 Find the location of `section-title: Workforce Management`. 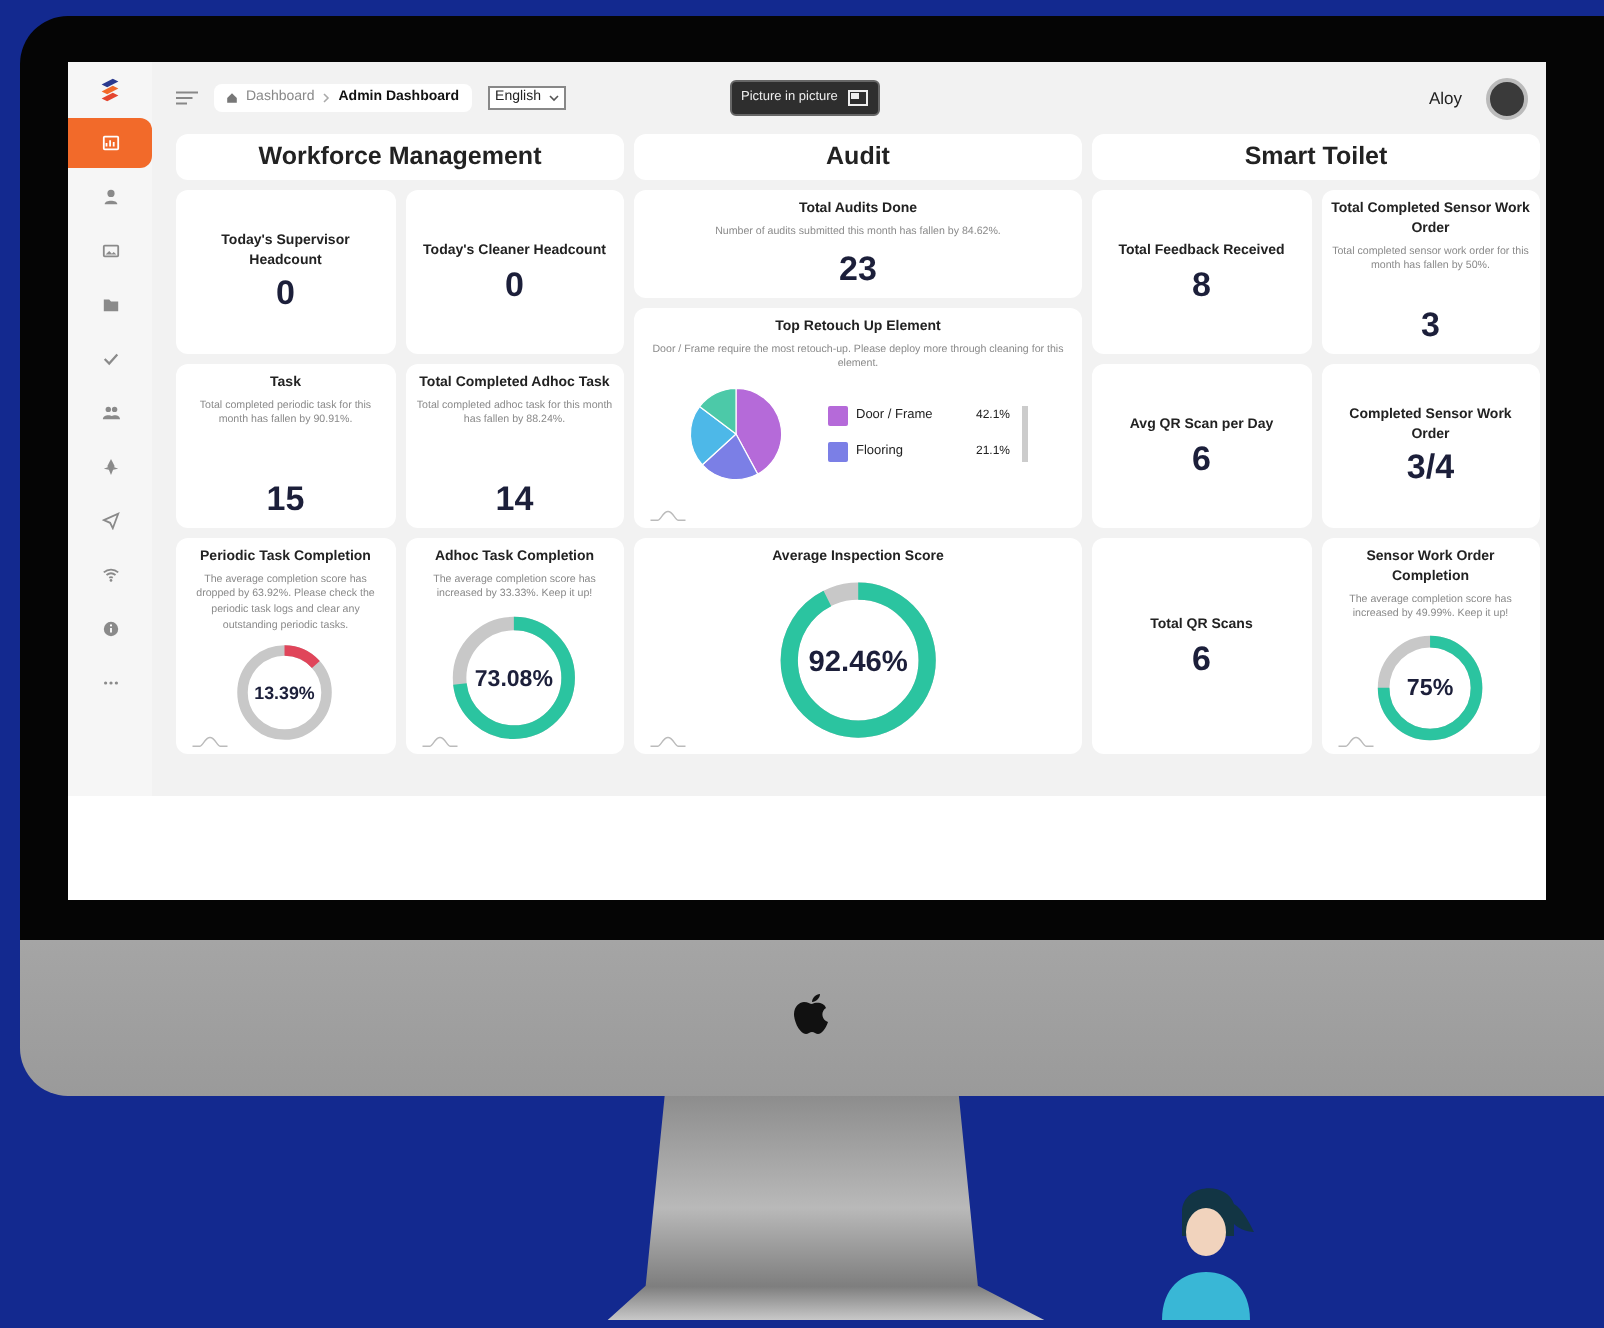

section-title: Workforce Management is located at coordinates (400, 157).